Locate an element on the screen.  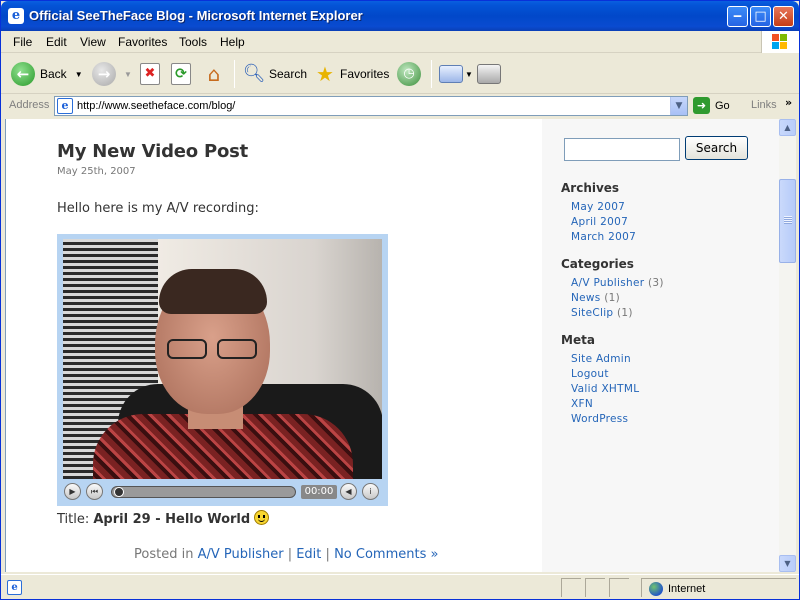
player-controls: ▶ ⏮ 00:00 ◀ i is located at coordinates (222, 492).